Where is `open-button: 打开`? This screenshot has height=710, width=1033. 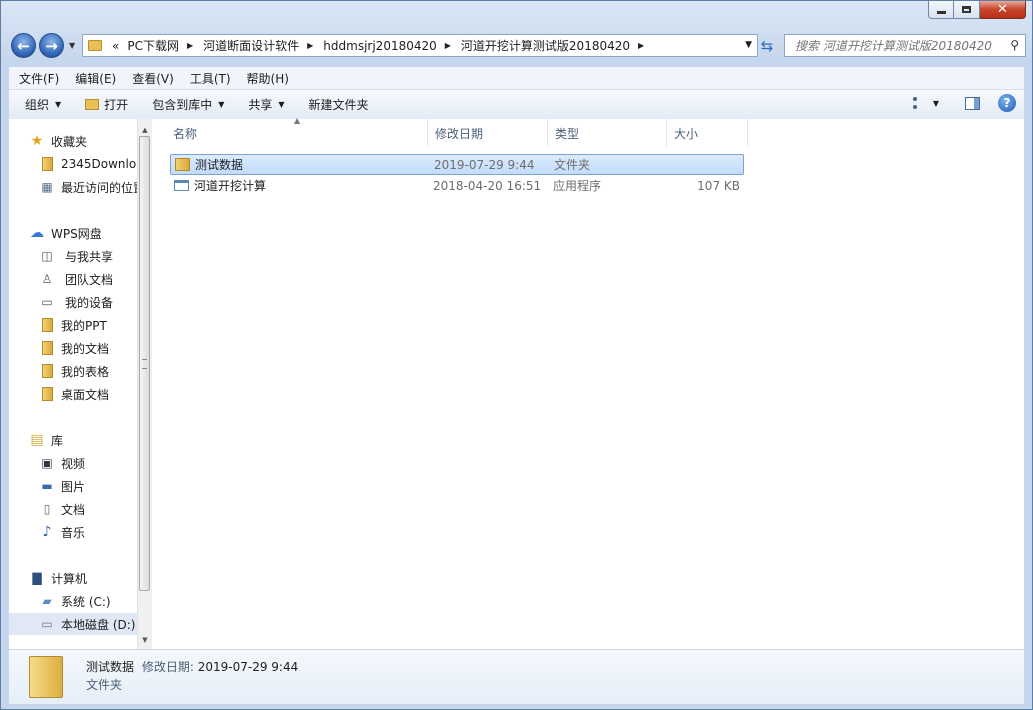 open-button: 打开 is located at coordinates (106, 104).